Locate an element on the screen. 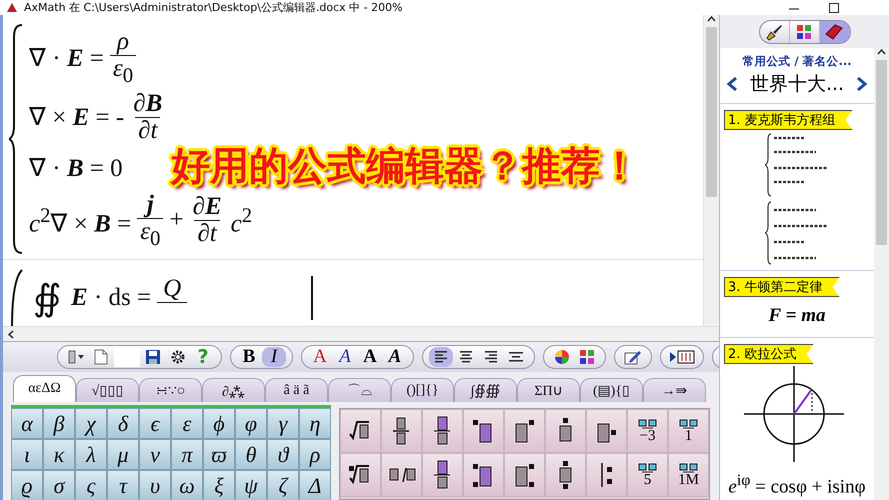  symbol-button: π is located at coordinates (187, 454).